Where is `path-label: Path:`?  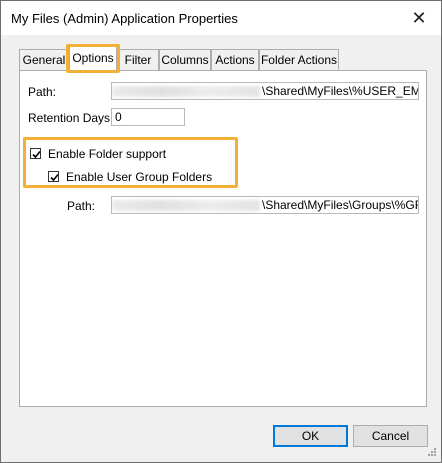
path-label: Path: is located at coordinates (42, 92).